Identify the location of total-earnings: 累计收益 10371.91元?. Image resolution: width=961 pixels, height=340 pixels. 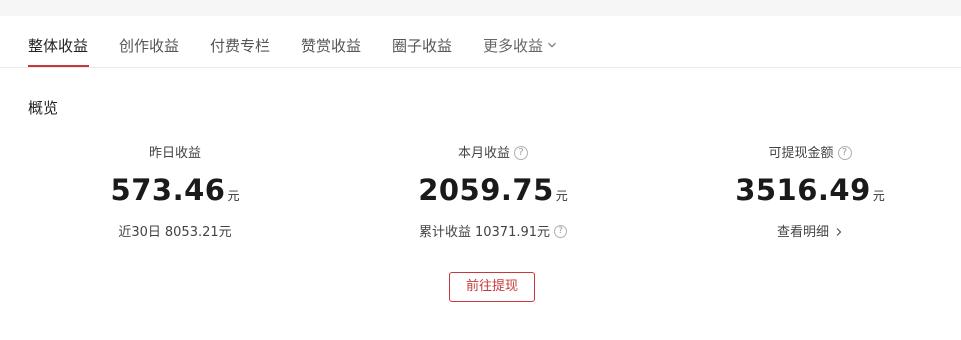
(493, 233).